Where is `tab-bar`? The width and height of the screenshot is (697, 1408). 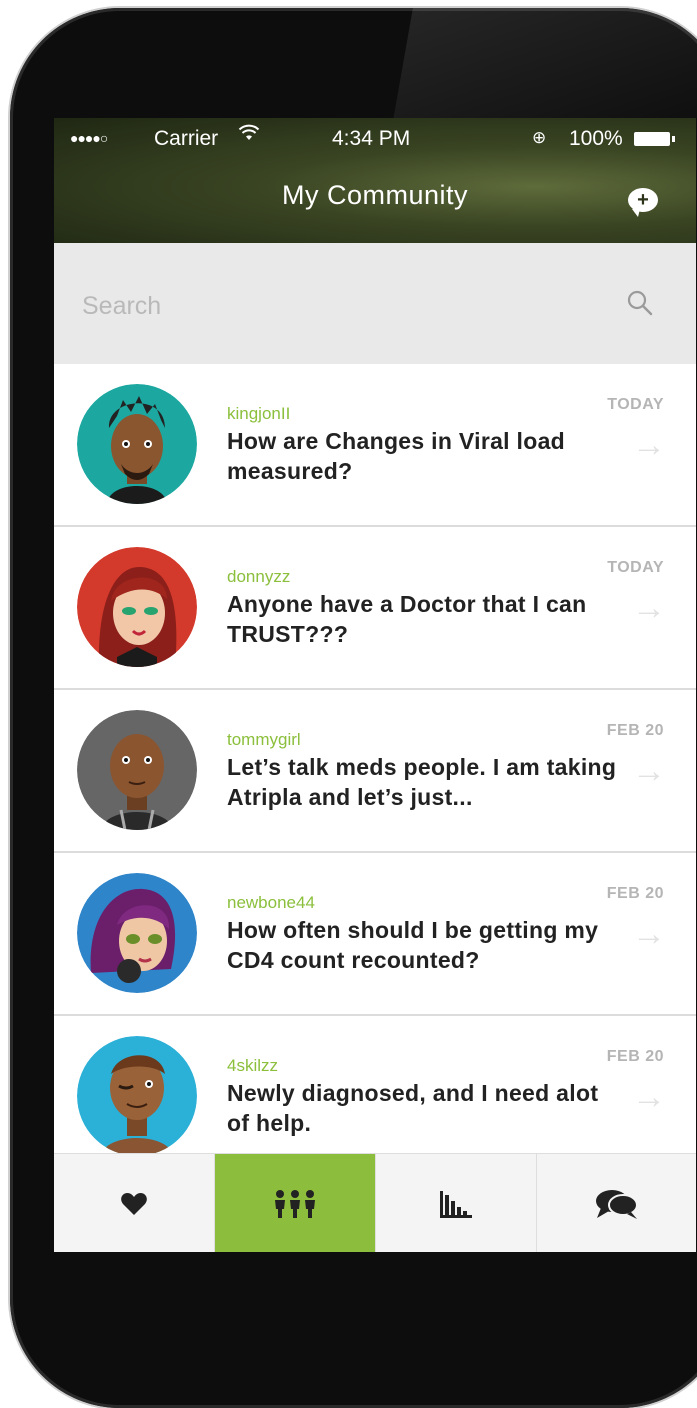 tab-bar is located at coordinates (375, 1202).